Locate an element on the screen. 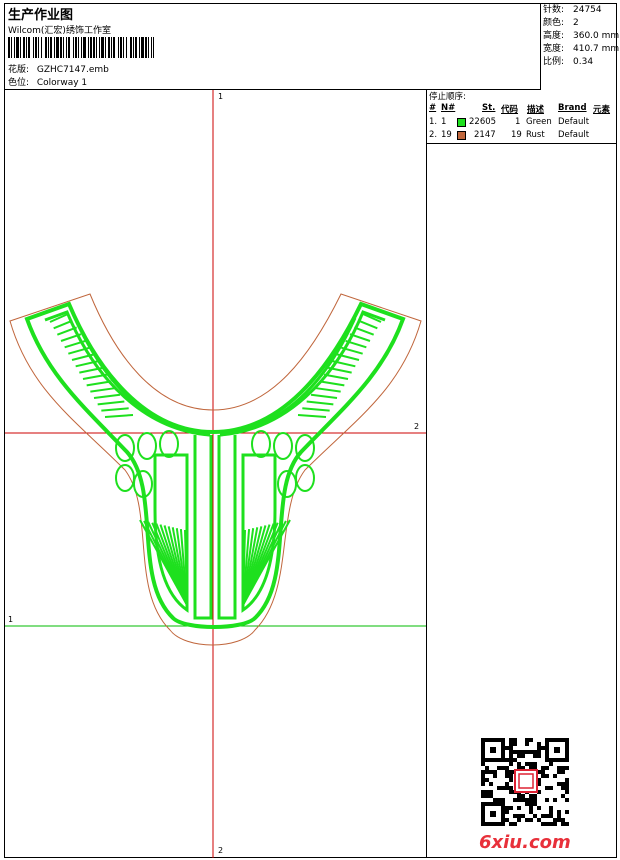 The image size is (620, 860). stat-label: 颜色: is located at coordinates (554, 23).